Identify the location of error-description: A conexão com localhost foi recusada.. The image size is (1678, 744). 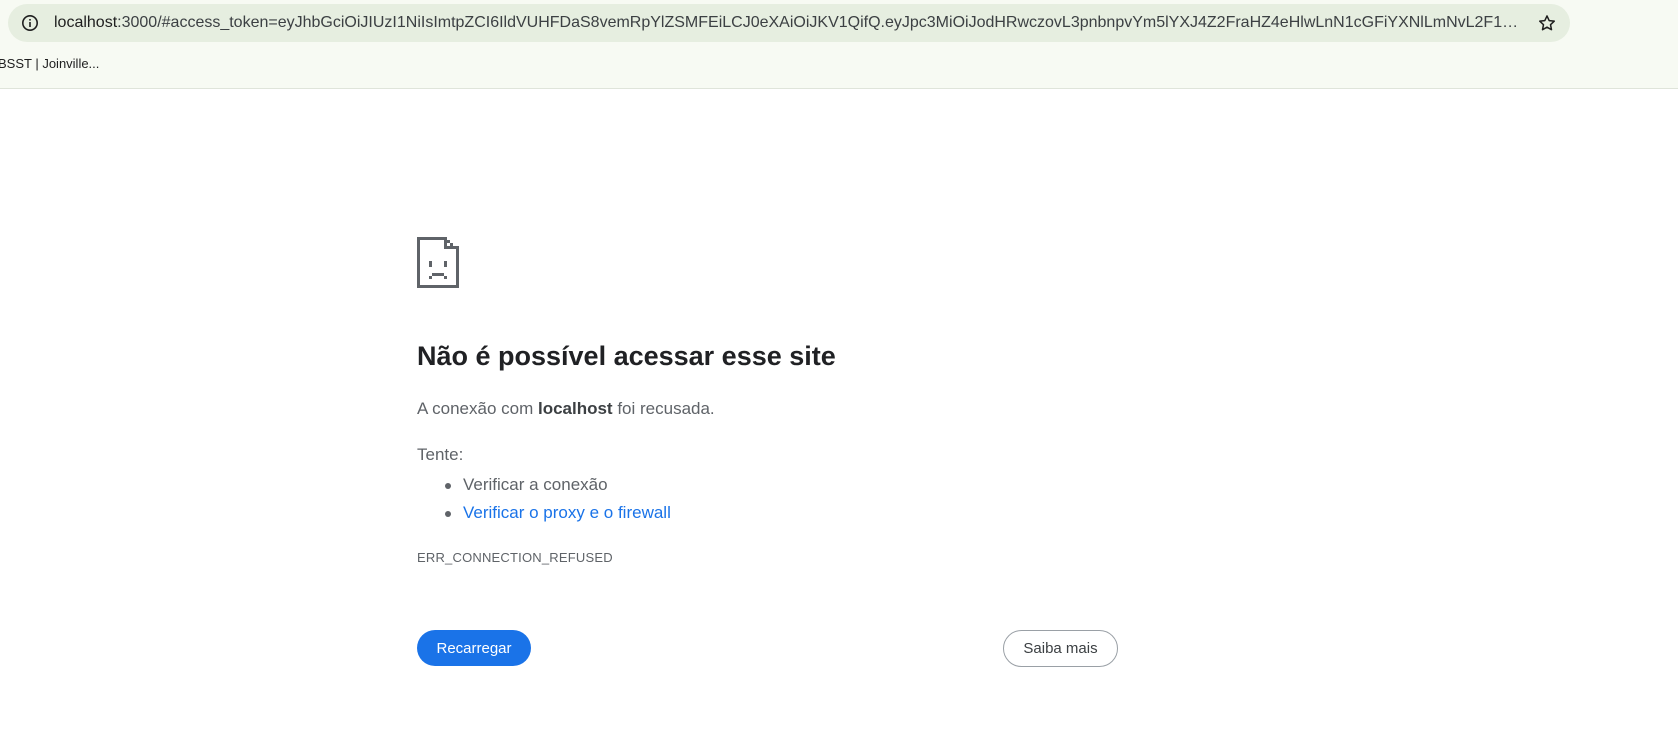
(566, 409).